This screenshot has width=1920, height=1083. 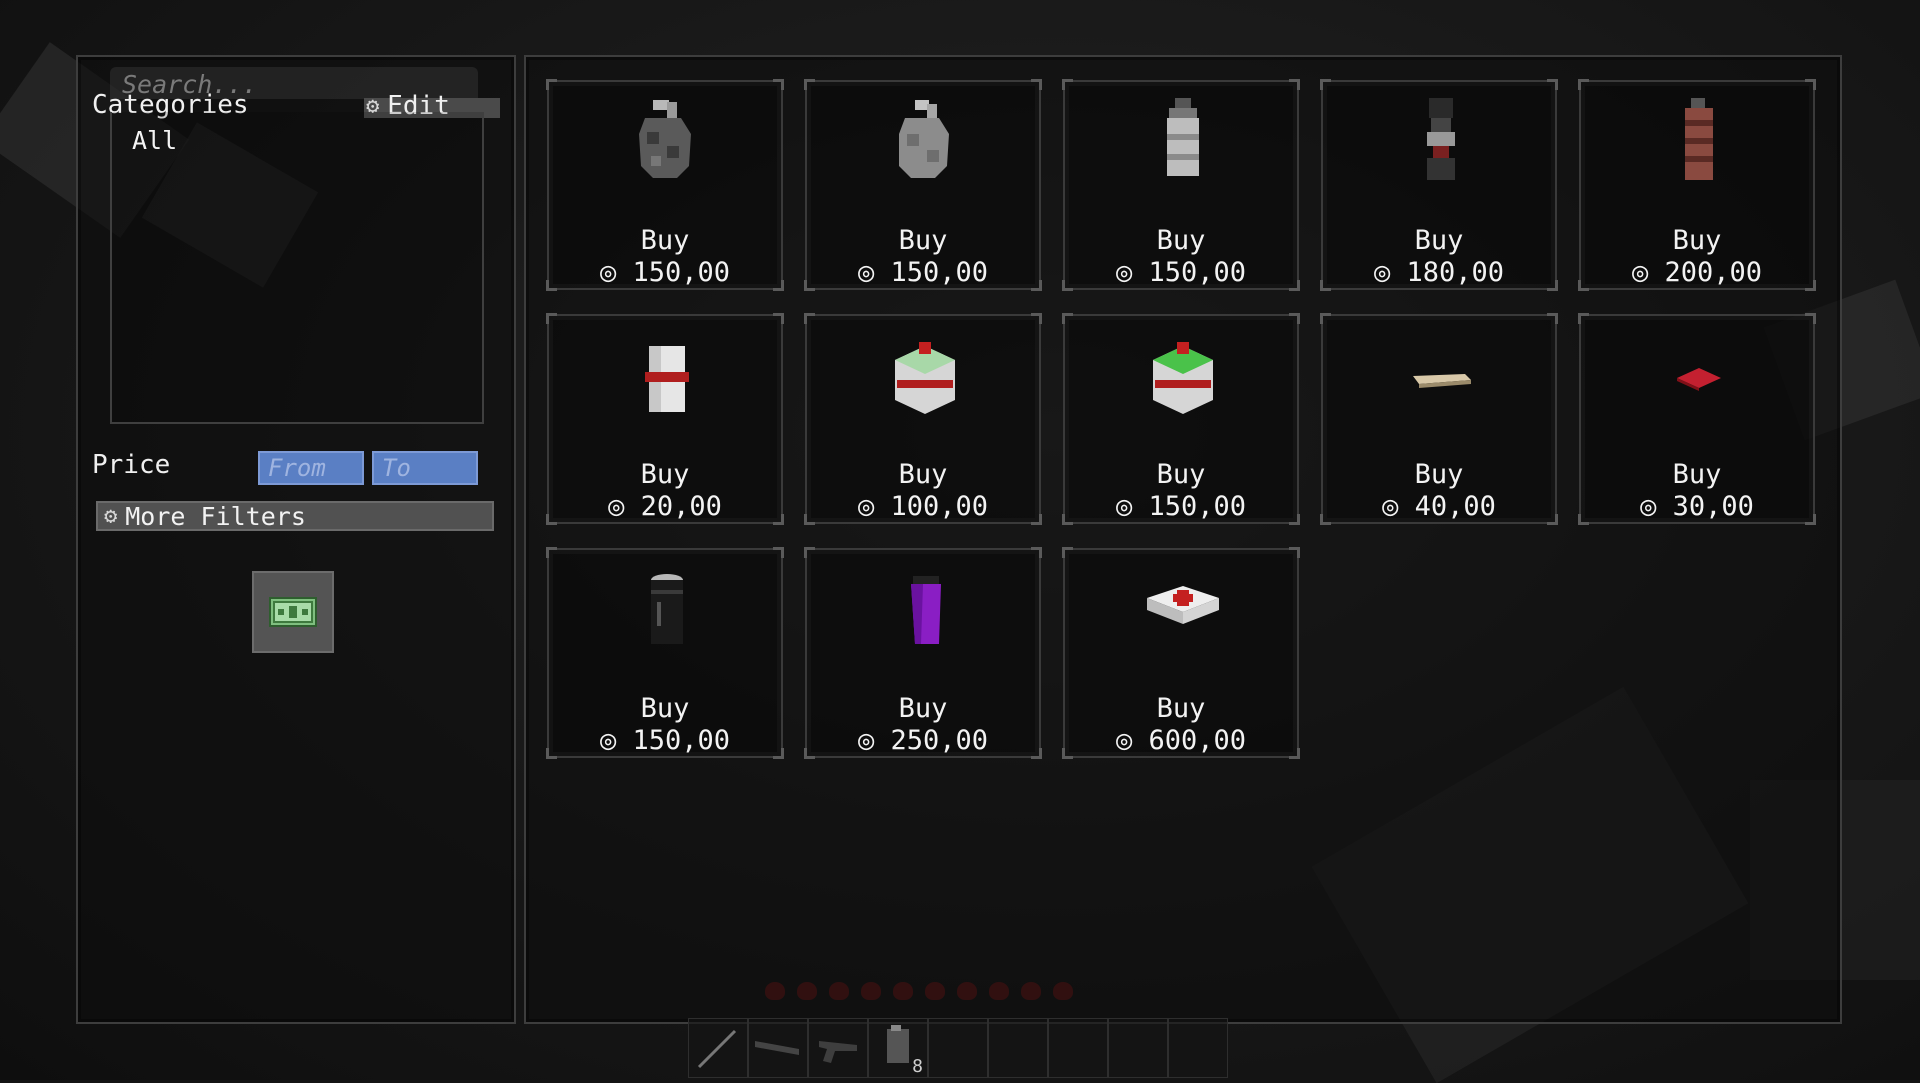 What do you see at coordinates (1439, 185) in the screenshot?
I see `product-card: Buy ◎ 180,00` at bounding box center [1439, 185].